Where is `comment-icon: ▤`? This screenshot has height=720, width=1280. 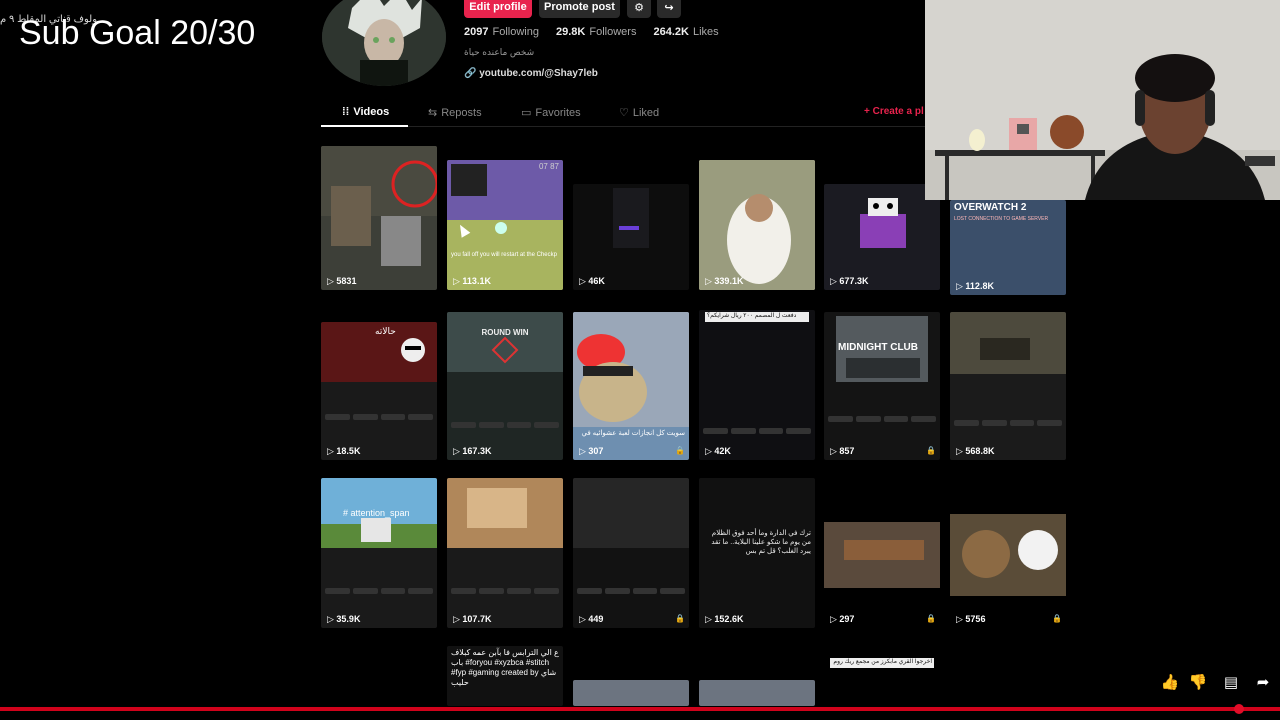
comment-icon: ▤ is located at coordinates (1231, 682).